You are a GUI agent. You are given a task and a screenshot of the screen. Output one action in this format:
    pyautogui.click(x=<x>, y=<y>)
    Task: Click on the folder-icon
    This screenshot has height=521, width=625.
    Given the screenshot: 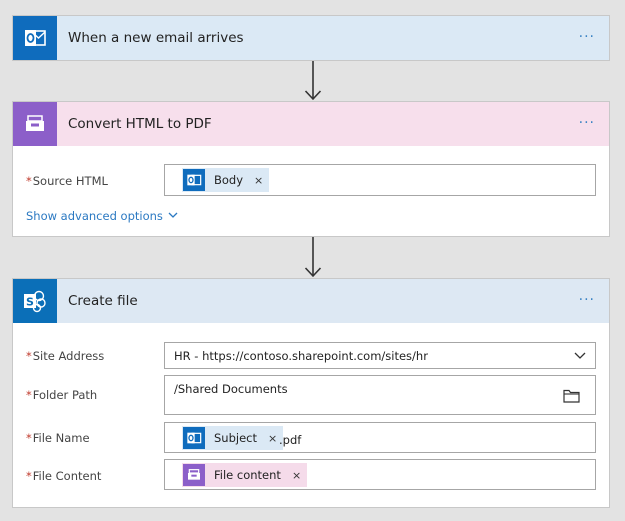 What is the action you would take?
    pyautogui.click(x=571, y=396)
    